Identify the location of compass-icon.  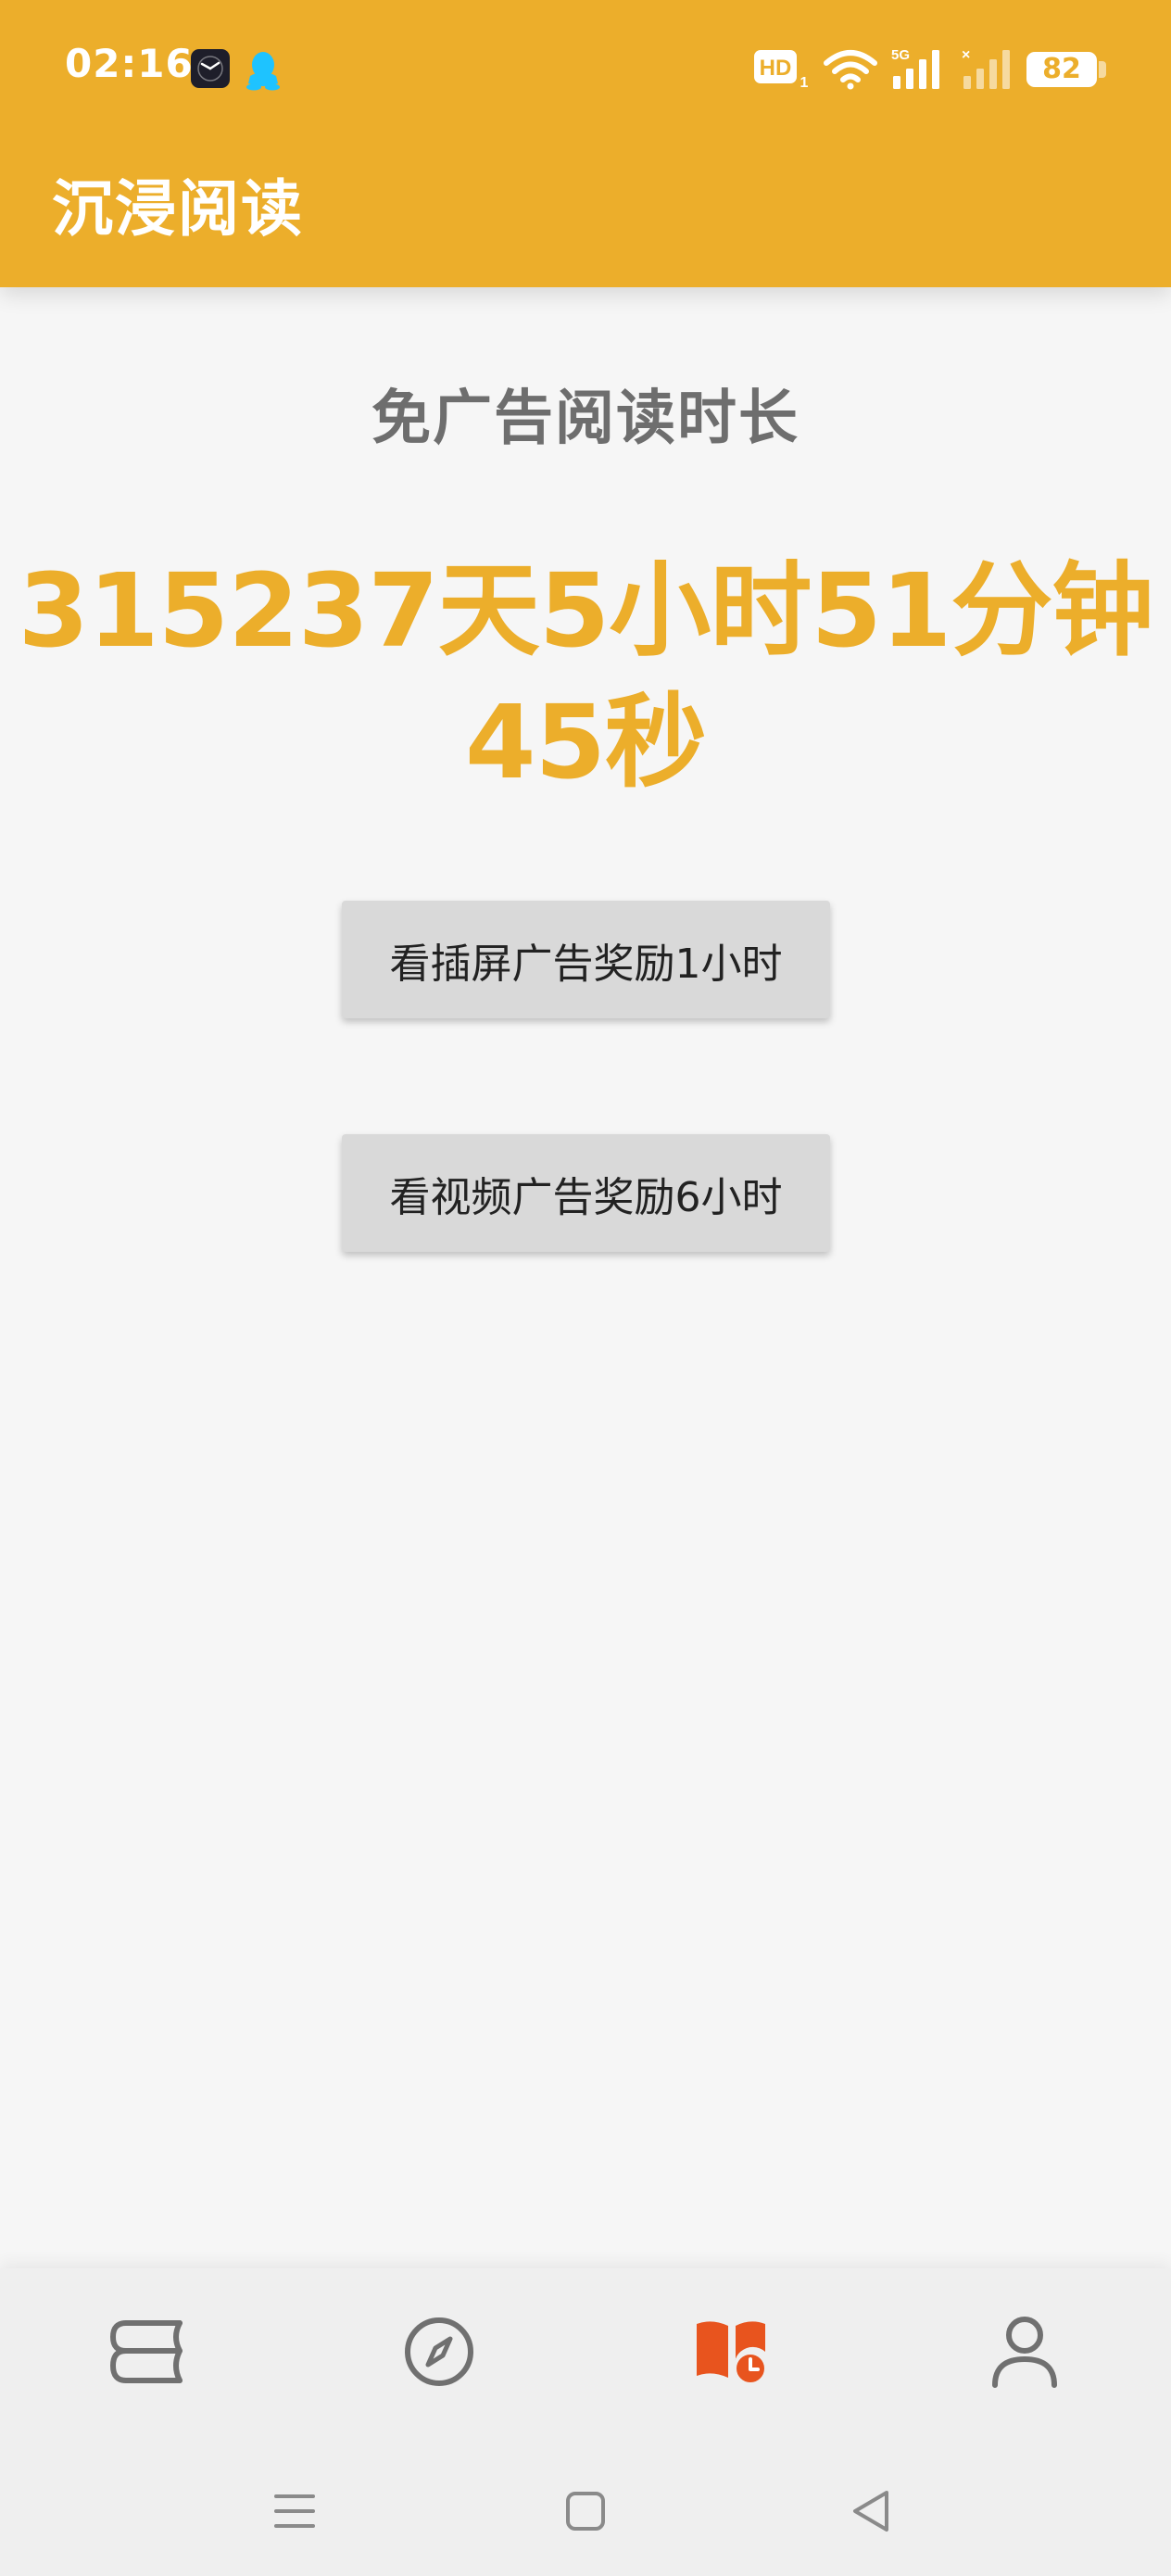
(439, 2351).